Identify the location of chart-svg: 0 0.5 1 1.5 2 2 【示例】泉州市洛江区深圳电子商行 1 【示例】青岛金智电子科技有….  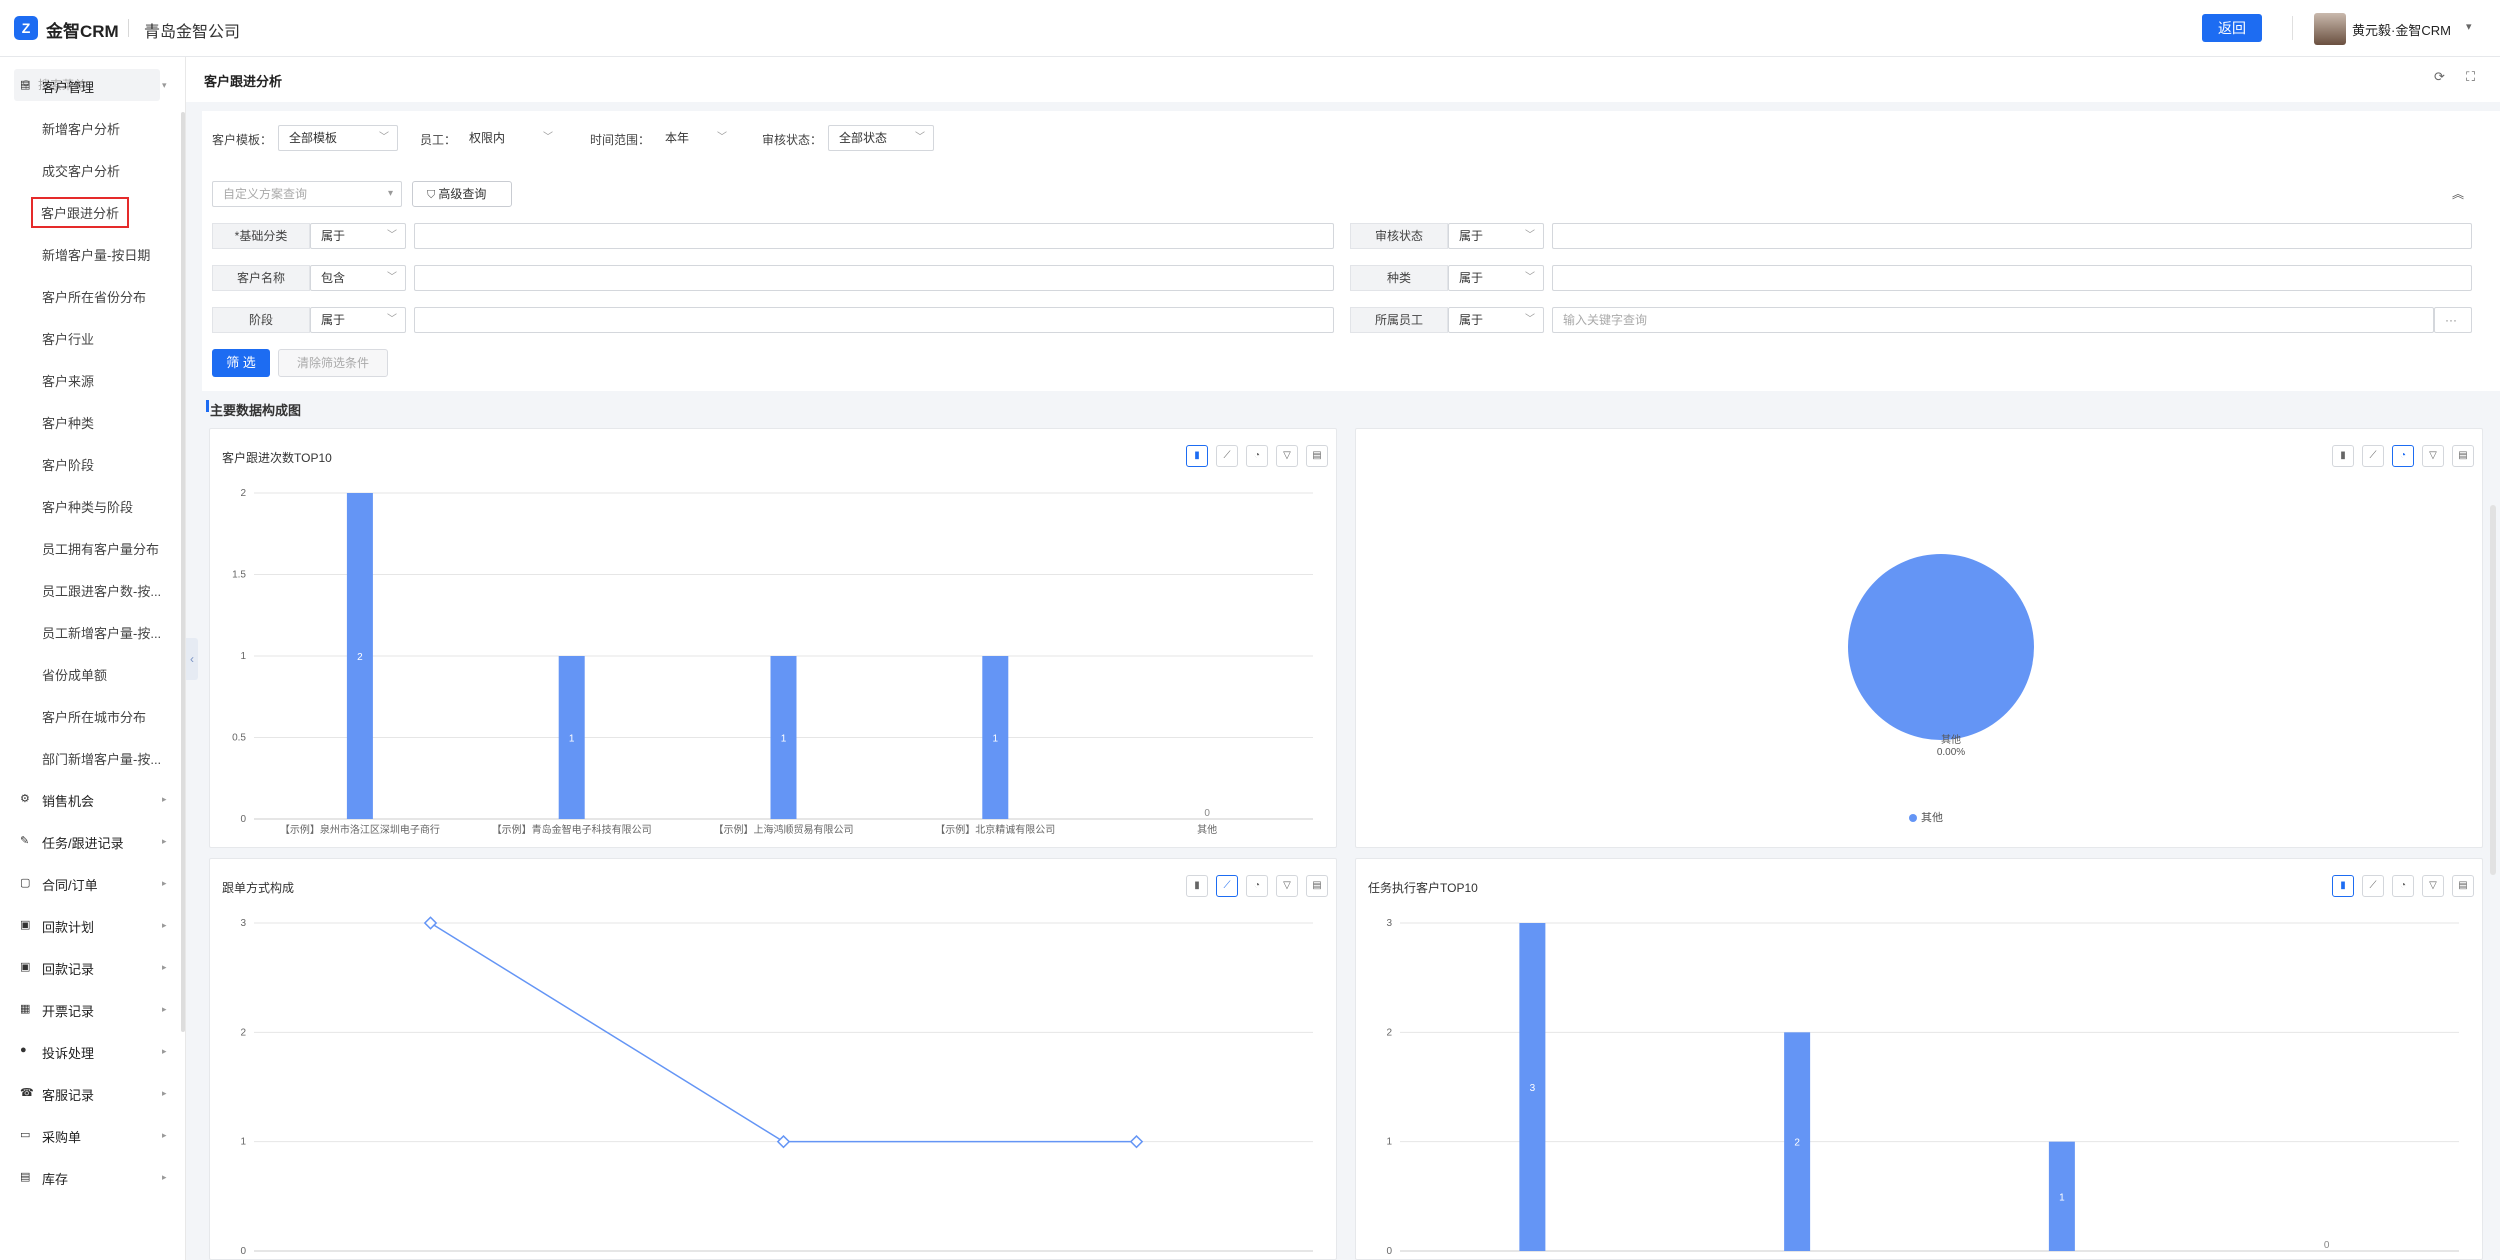
(772, 662).